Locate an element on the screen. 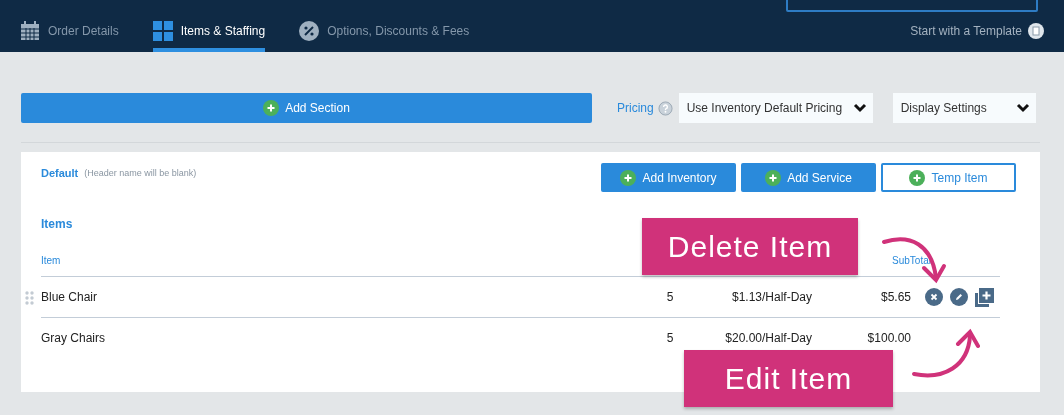 The height and width of the screenshot is (415, 1064). document-icon is located at coordinates (1036, 31).